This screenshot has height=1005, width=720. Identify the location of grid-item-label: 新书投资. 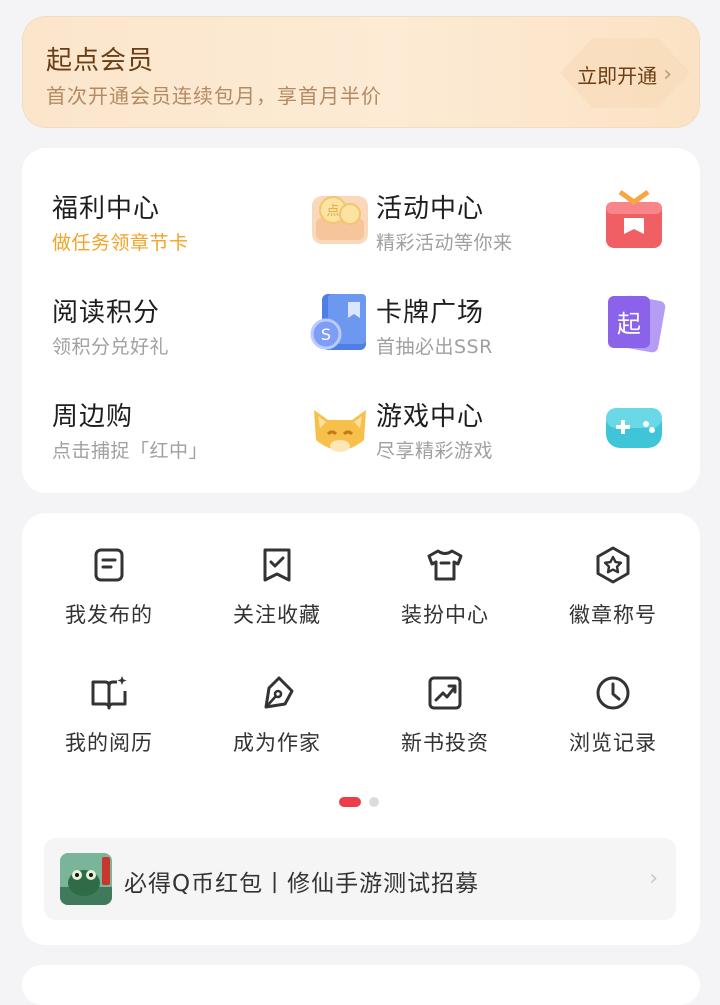
(445, 743).